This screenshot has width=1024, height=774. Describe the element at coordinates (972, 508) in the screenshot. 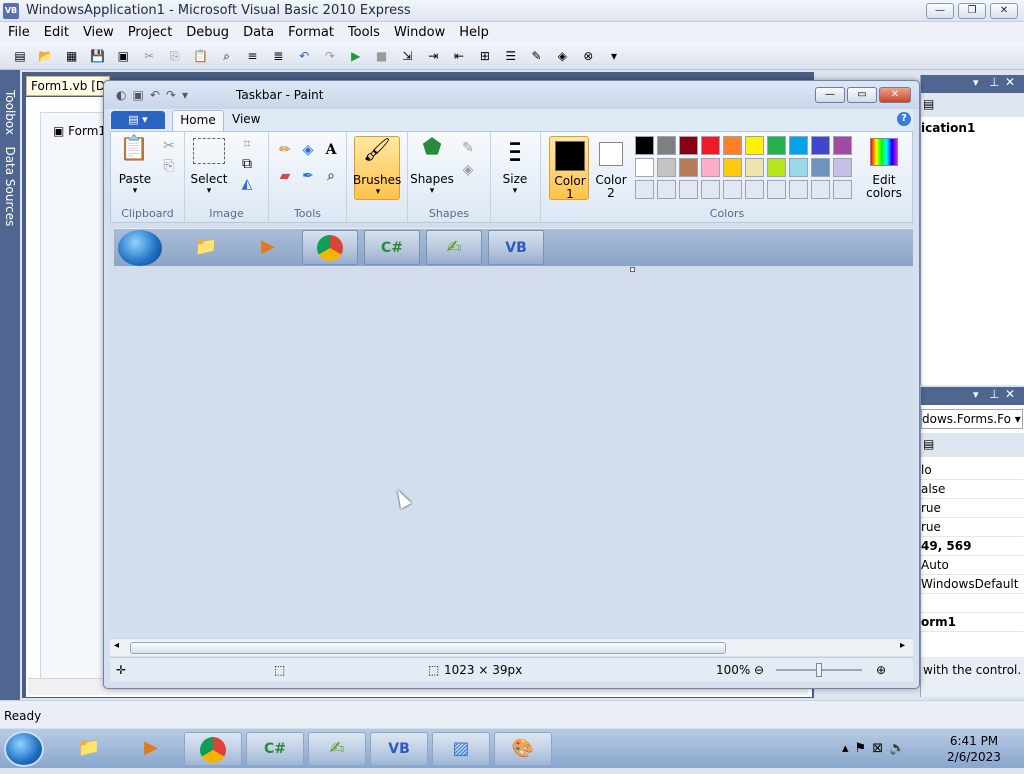

I see `property-row: rue` at that location.